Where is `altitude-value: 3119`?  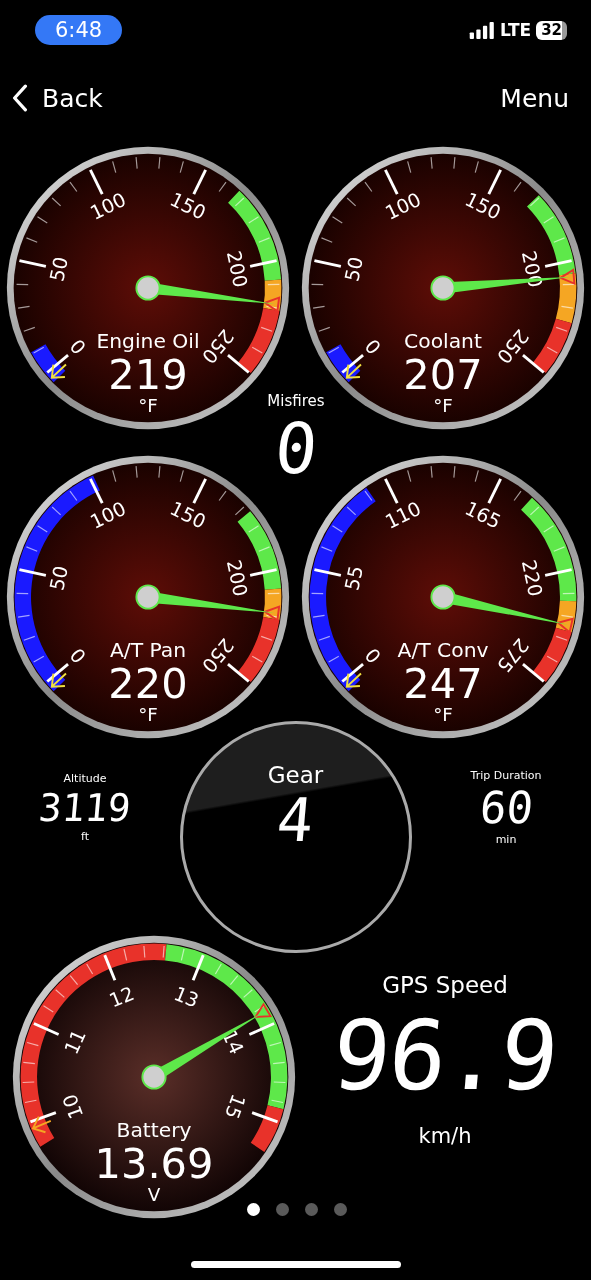
altitude-value: 3119 is located at coordinates (85, 807).